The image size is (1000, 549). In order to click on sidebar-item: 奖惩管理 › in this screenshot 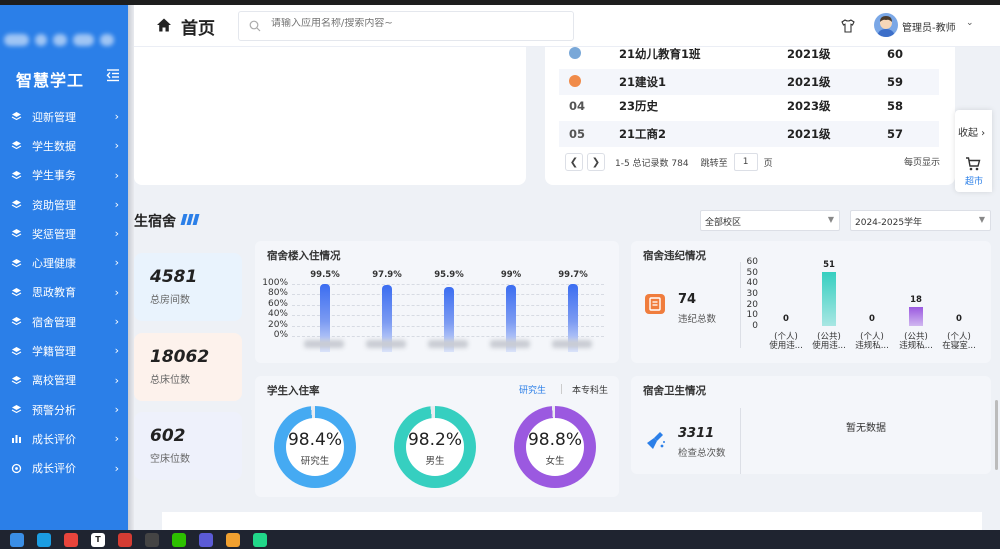, I will do `click(64, 233)`.